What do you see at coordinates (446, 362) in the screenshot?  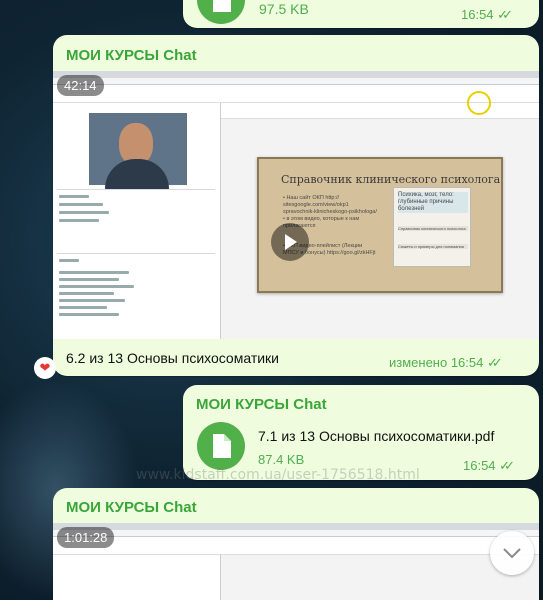 I see `message-time: изменено 16:54 ✓✓` at bounding box center [446, 362].